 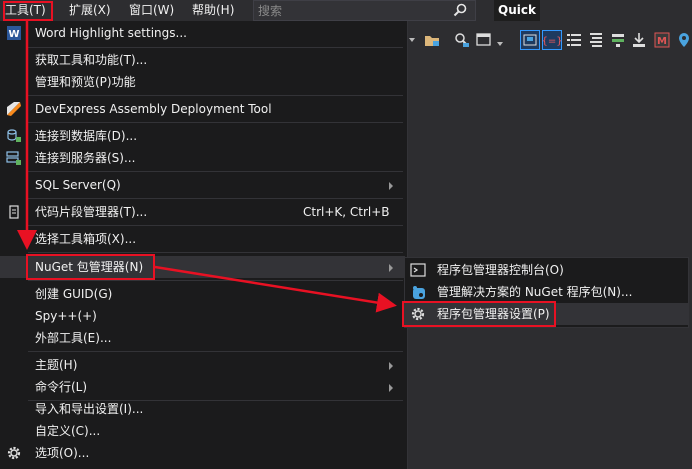 What do you see at coordinates (353, 10) in the screenshot?
I see `search-input` at bounding box center [353, 10].